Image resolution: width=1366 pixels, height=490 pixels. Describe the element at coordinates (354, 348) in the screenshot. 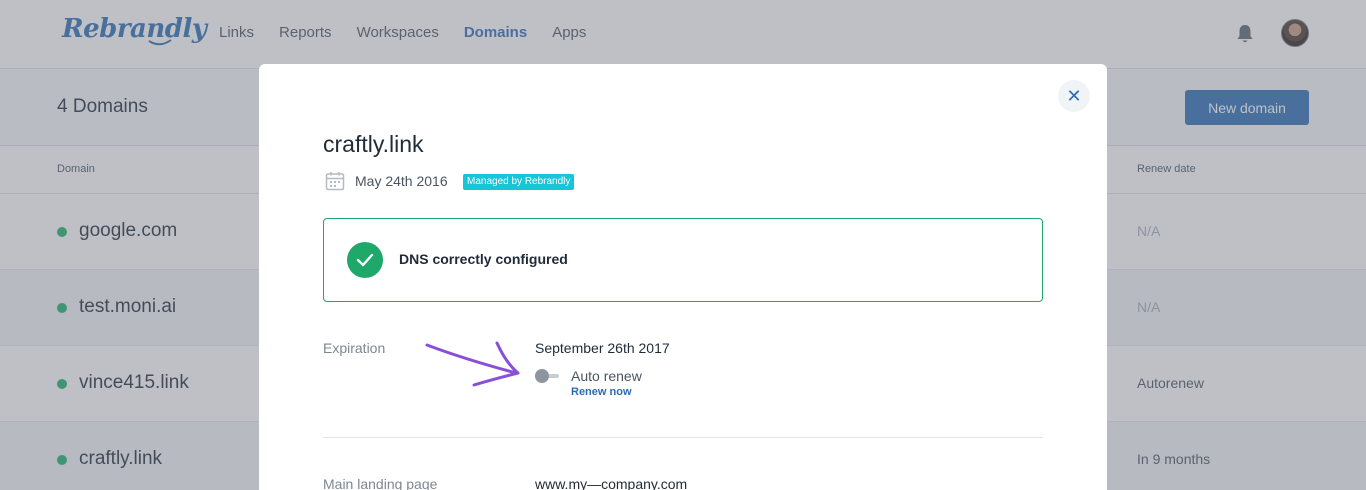

I see `expiration-label: Expiration` at that location.